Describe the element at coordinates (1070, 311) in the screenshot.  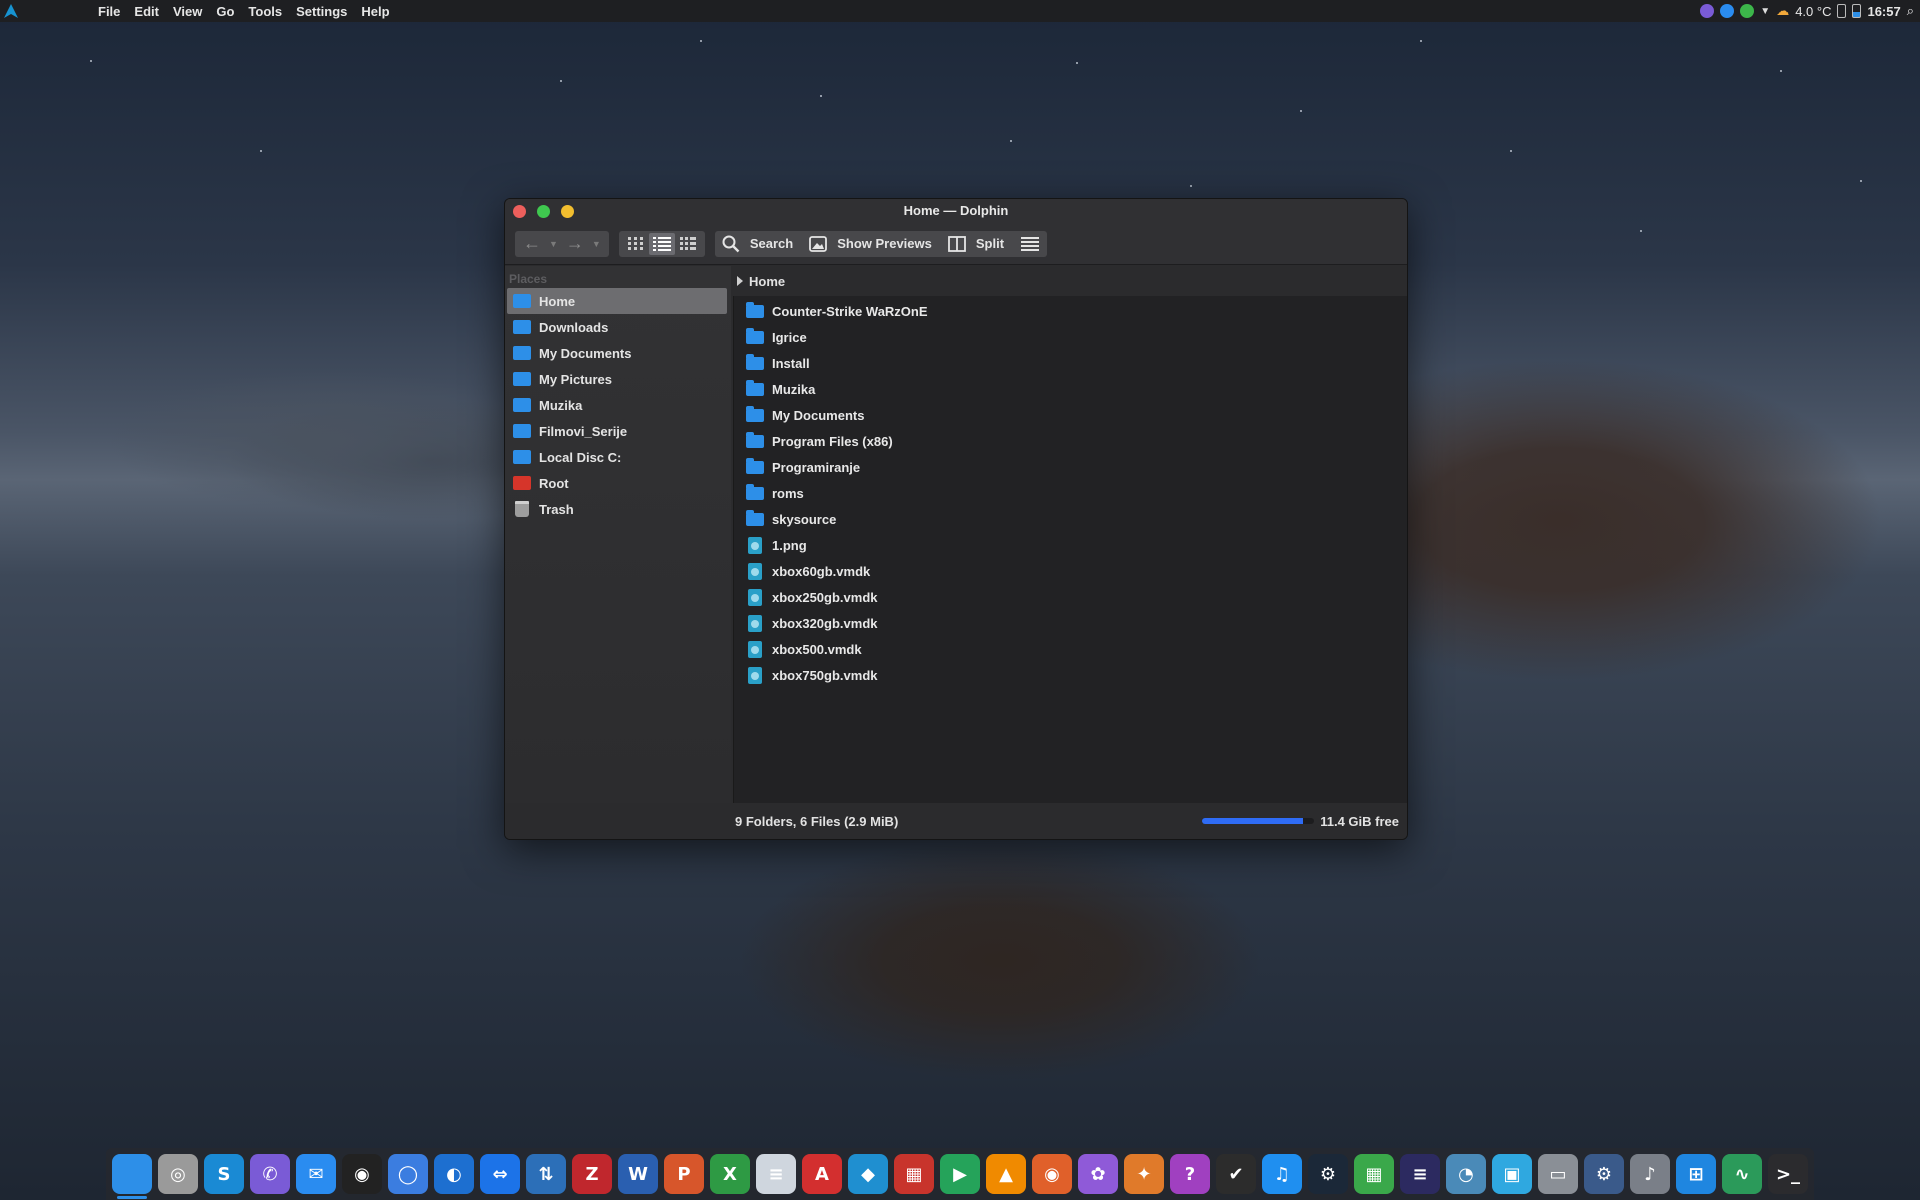
I see `folder-item: Counter-Strike WaRzOnE` at that location.